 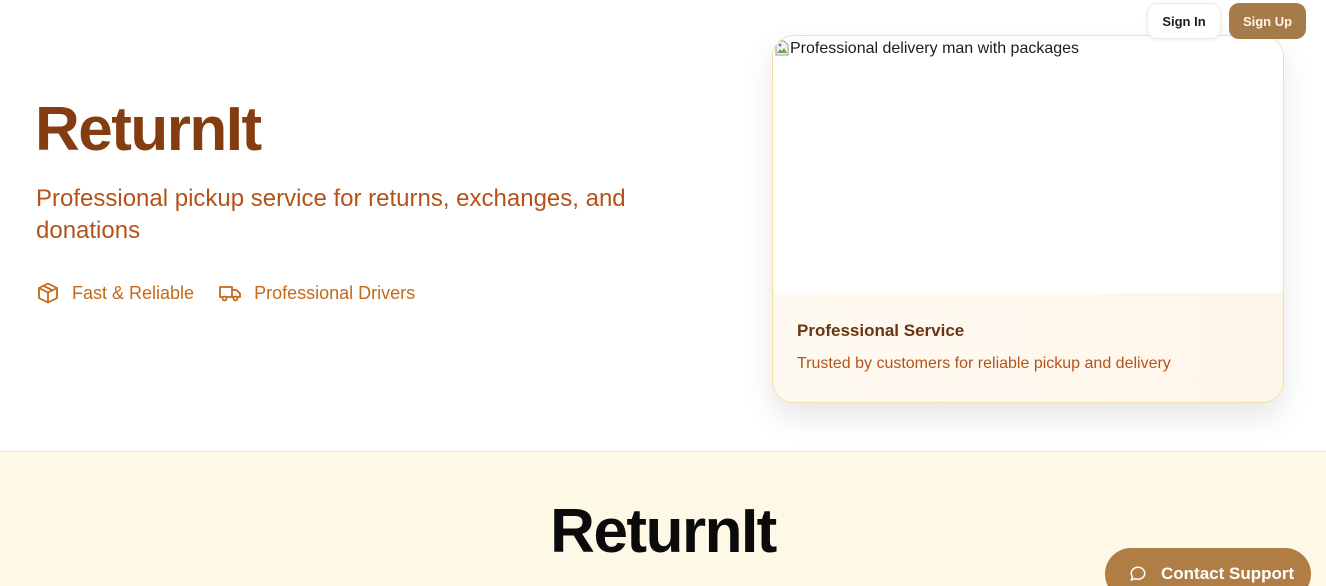 What do you see at coordinates (335, 292) in the screenshot?
I see `feature-label: Professional Drivers` at bounding box center [335, 292].